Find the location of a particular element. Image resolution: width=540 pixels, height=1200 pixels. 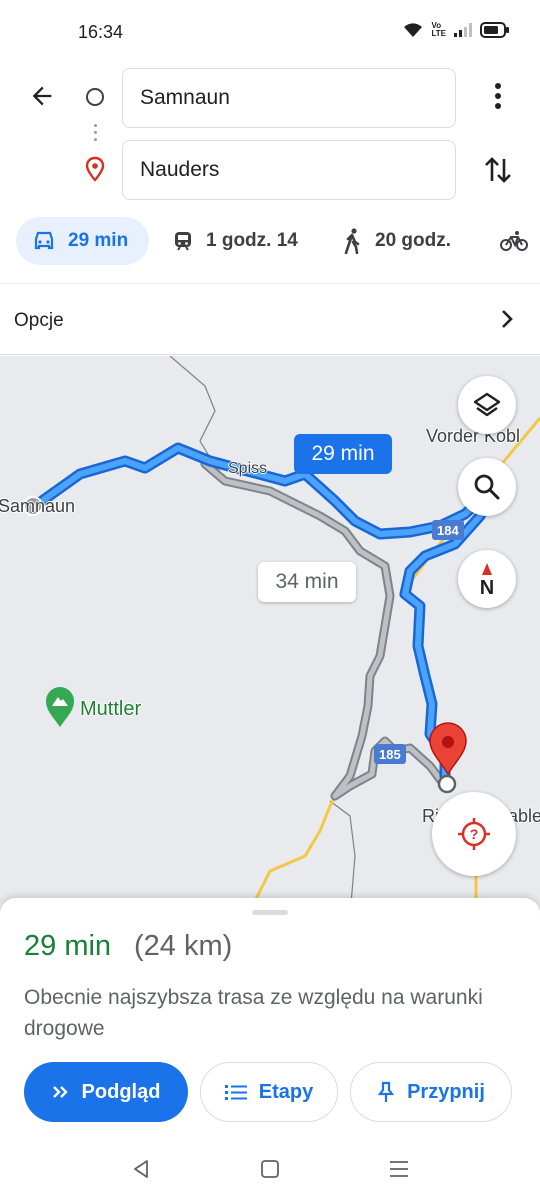

menu-lines-icon is located at coordinates (399, 1169).